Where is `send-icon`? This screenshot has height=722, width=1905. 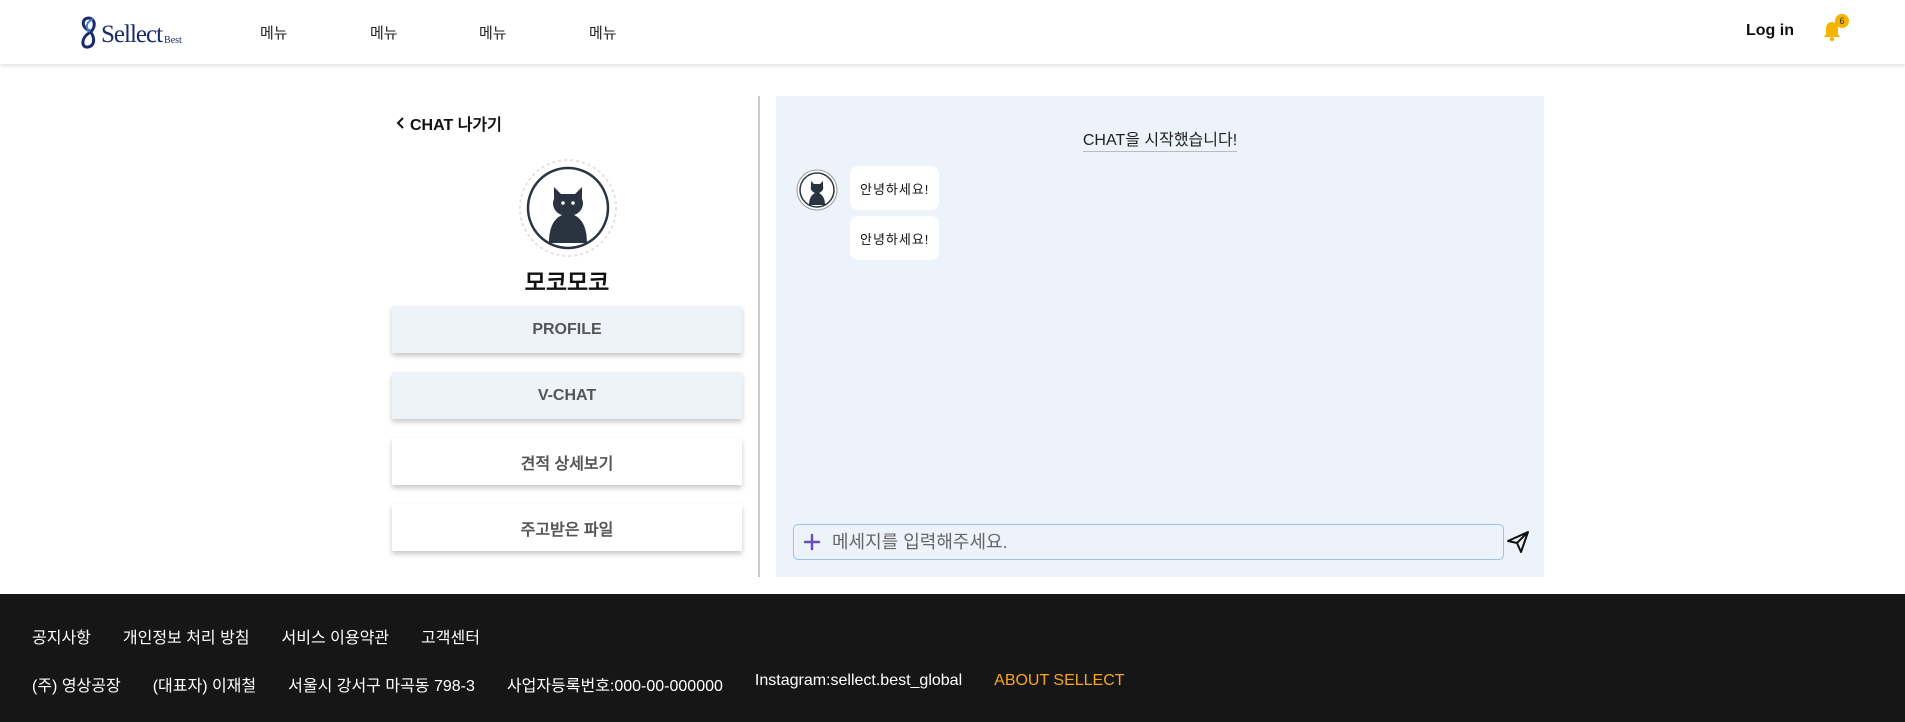
send-icon is located at coordinates (1518, 542).